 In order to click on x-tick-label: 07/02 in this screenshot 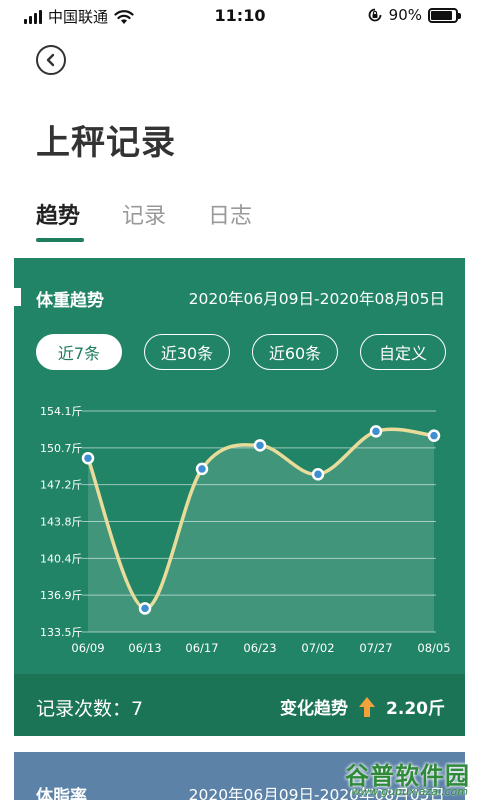, I will do `click(317, 648)`.